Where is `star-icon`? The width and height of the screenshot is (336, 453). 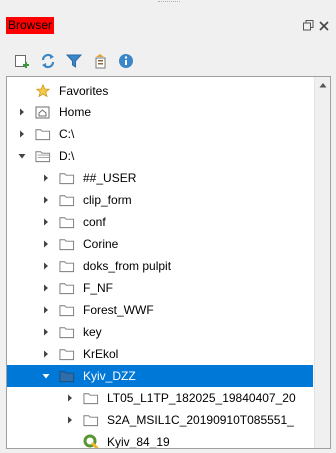
star-icon is located at coordinates (43, 91).